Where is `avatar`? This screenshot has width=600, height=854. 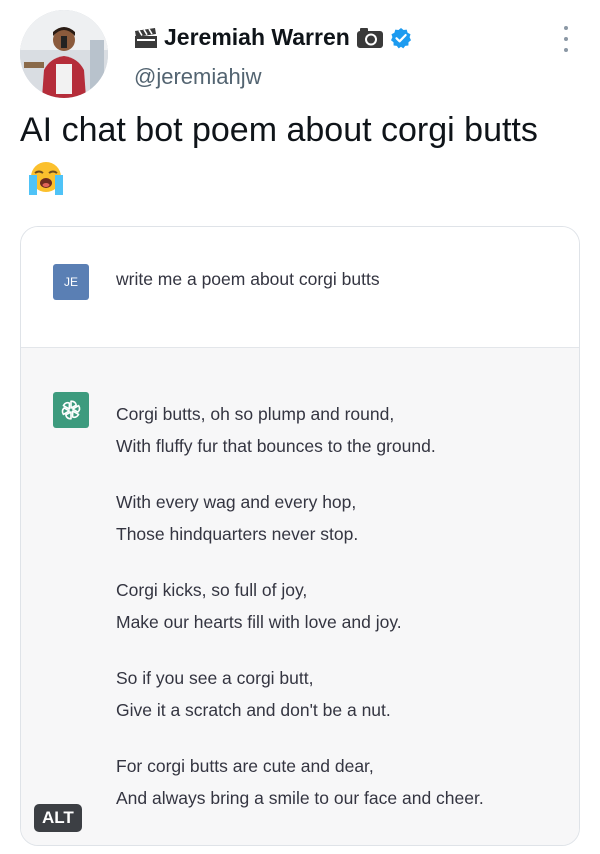
avatar is located at coordinates (64, 54).